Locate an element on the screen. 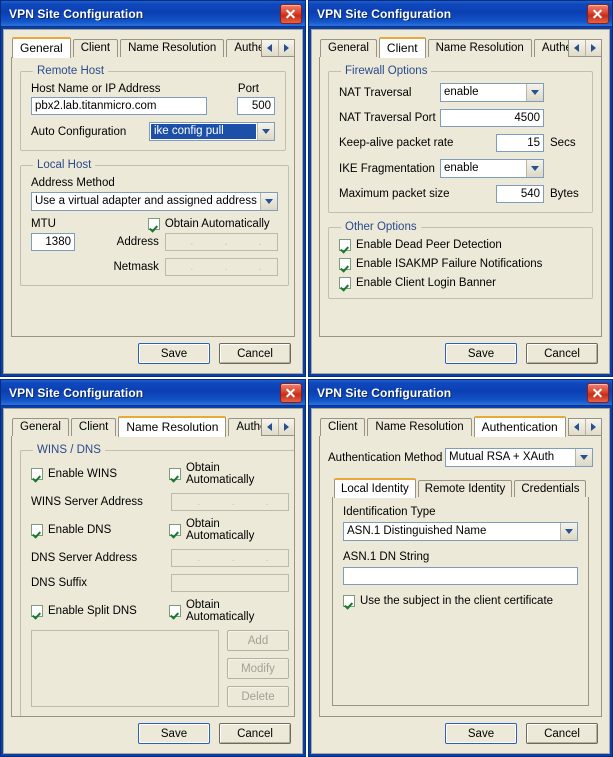 The height and width of the screenshot is (757, 613). keep-alive-input is located at coordinates (520, 143).